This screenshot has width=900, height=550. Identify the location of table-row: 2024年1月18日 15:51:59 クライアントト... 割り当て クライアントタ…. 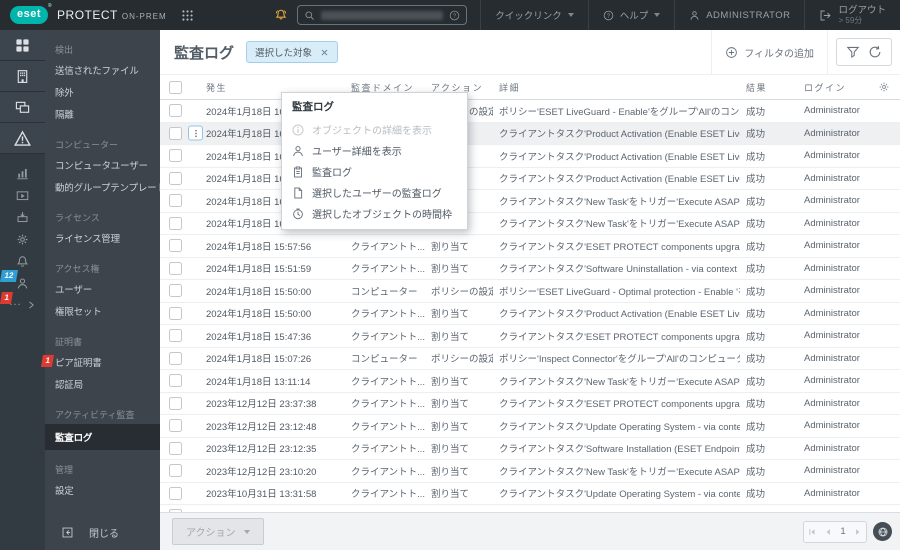
(530, 268).